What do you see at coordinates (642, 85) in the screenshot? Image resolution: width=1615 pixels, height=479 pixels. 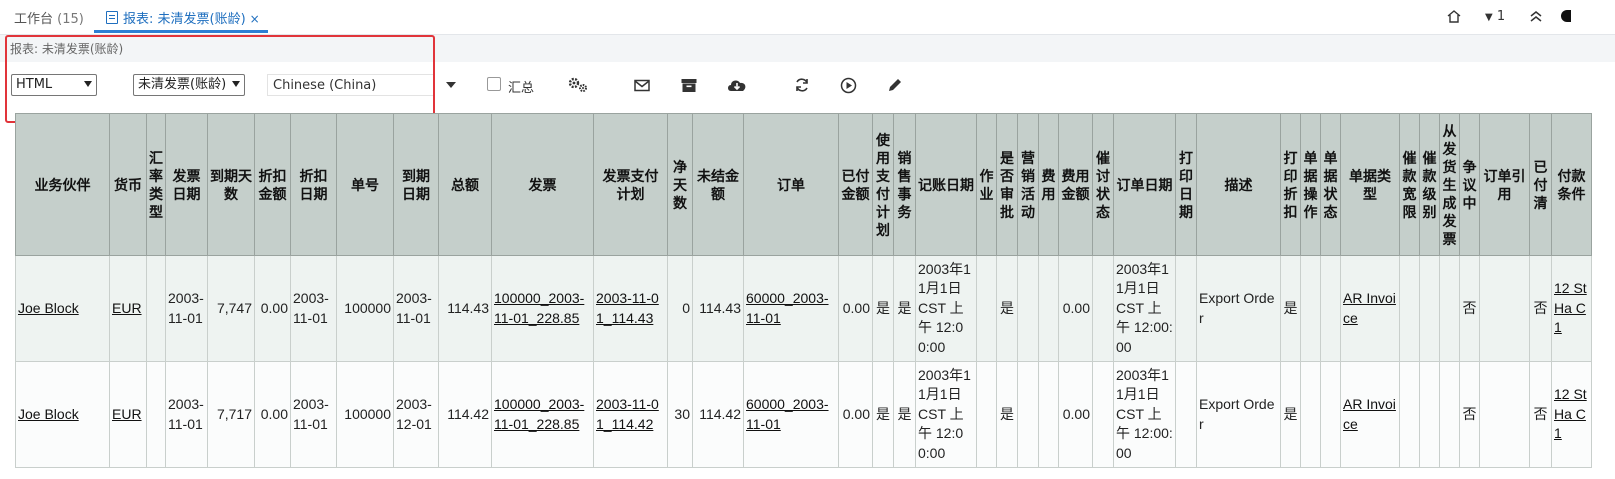 I see `mail-icon` at bounding box center [642, 85].